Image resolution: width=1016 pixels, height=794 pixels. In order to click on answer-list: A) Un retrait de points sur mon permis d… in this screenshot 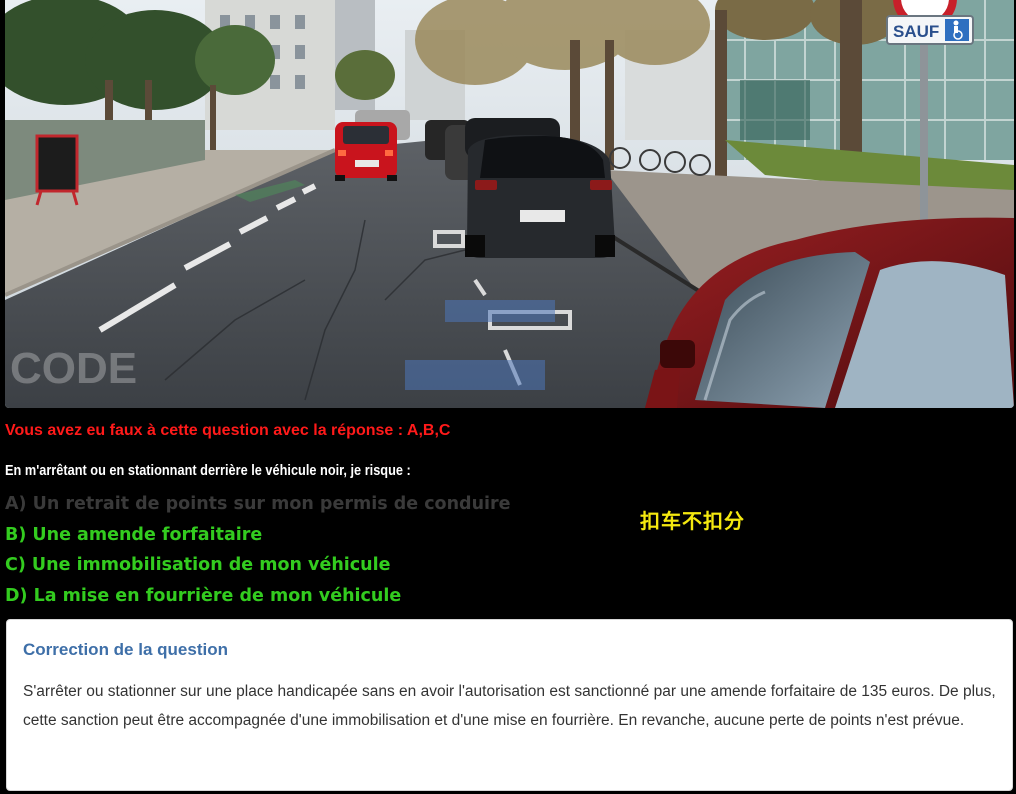, I will do `click(258, 555)`.